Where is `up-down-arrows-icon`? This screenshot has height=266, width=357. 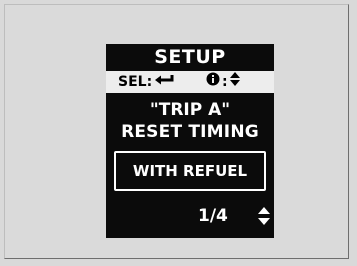 up-down-arrows-icon is located at coordinates (234, 82).